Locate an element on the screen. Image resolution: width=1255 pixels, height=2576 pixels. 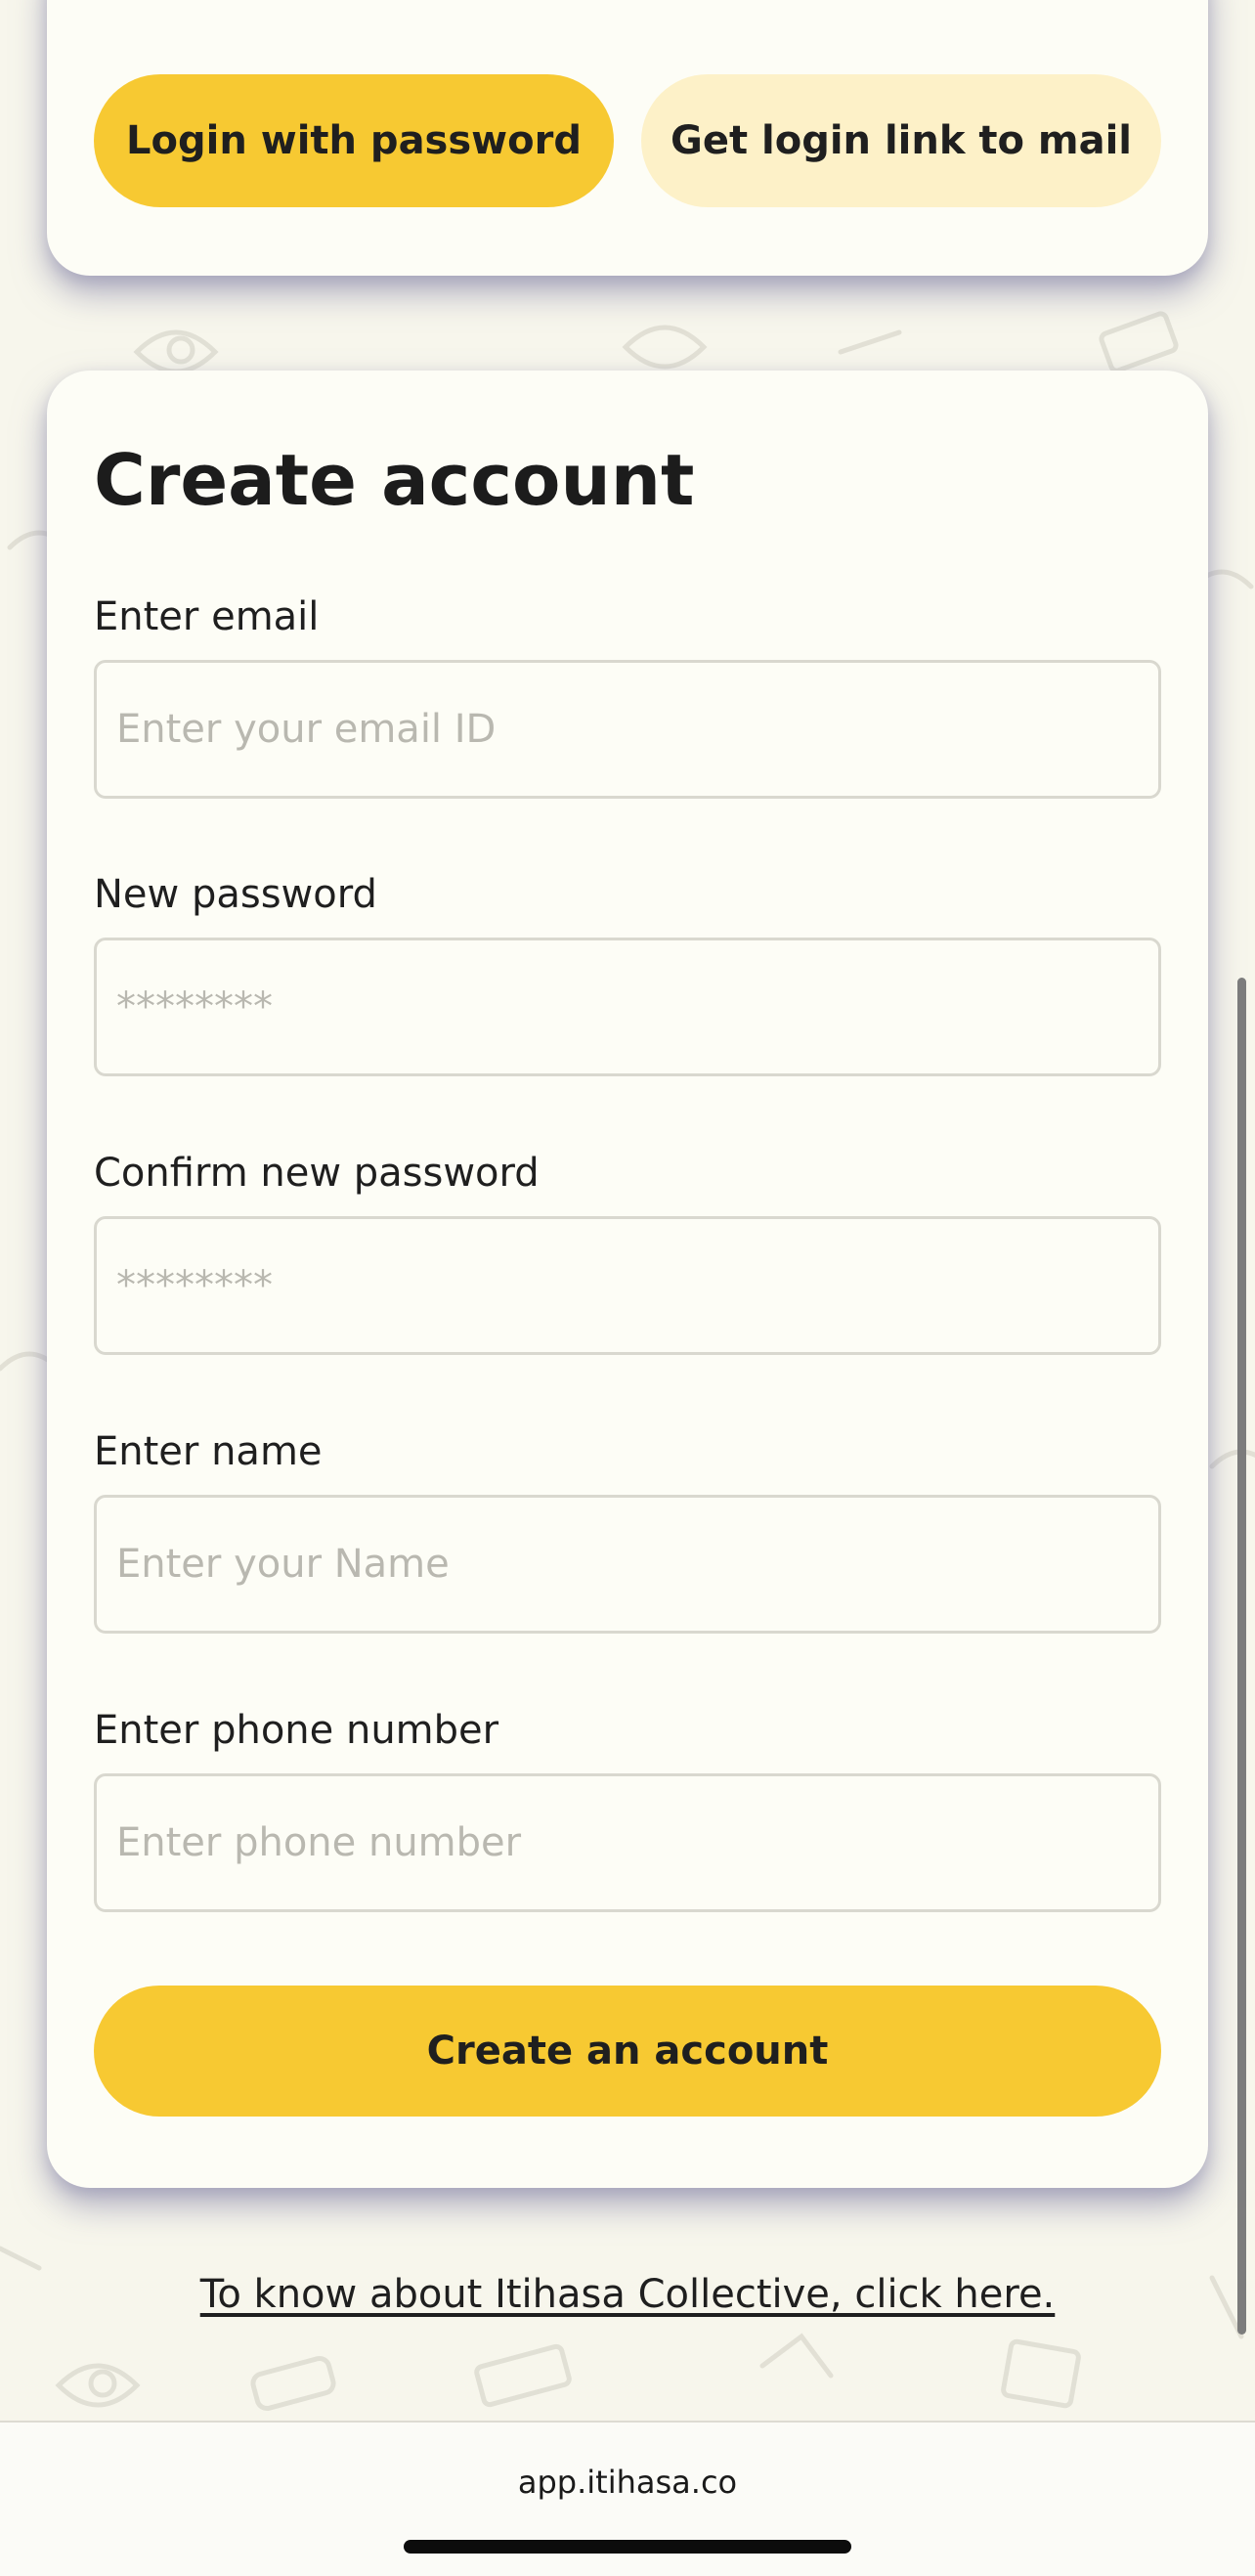
confirm-password-label: Confirm new password is located at coordinates (317, 1173).